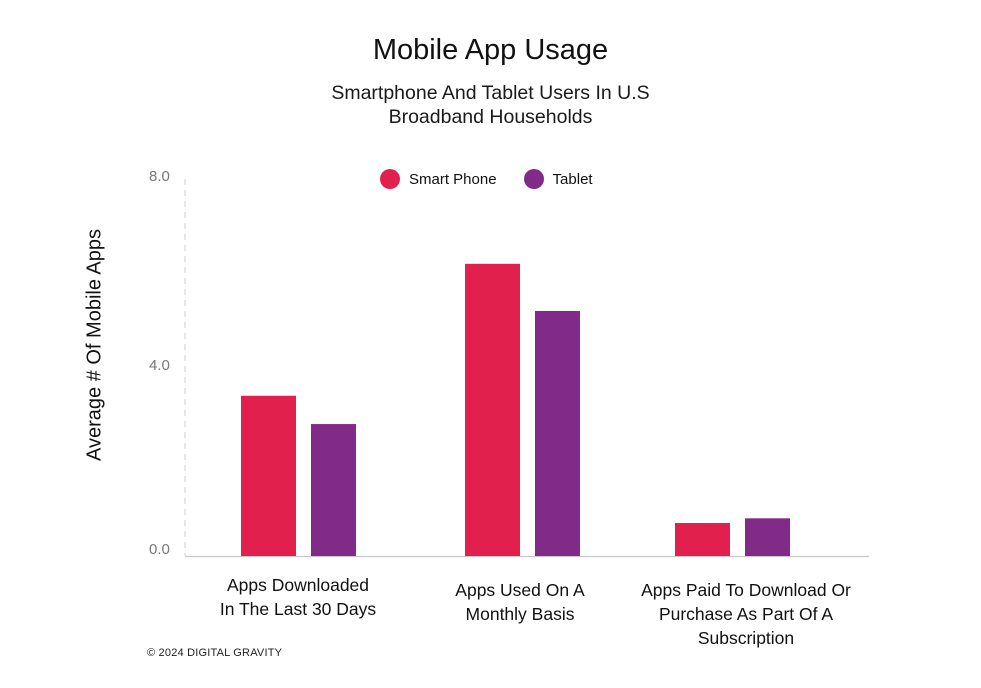 The image size is (981, 688). Describe the element at coordinates (298, 609) in the screenshot. I see `x-tick-label-line: In The Last 30 Days` at that location.